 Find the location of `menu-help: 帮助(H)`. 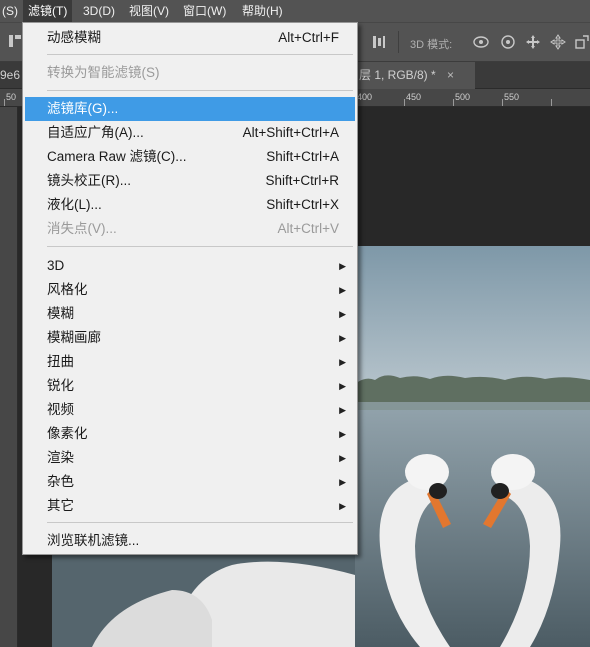

menu-help: 帮助(H) is located at coordinates (262, 11).